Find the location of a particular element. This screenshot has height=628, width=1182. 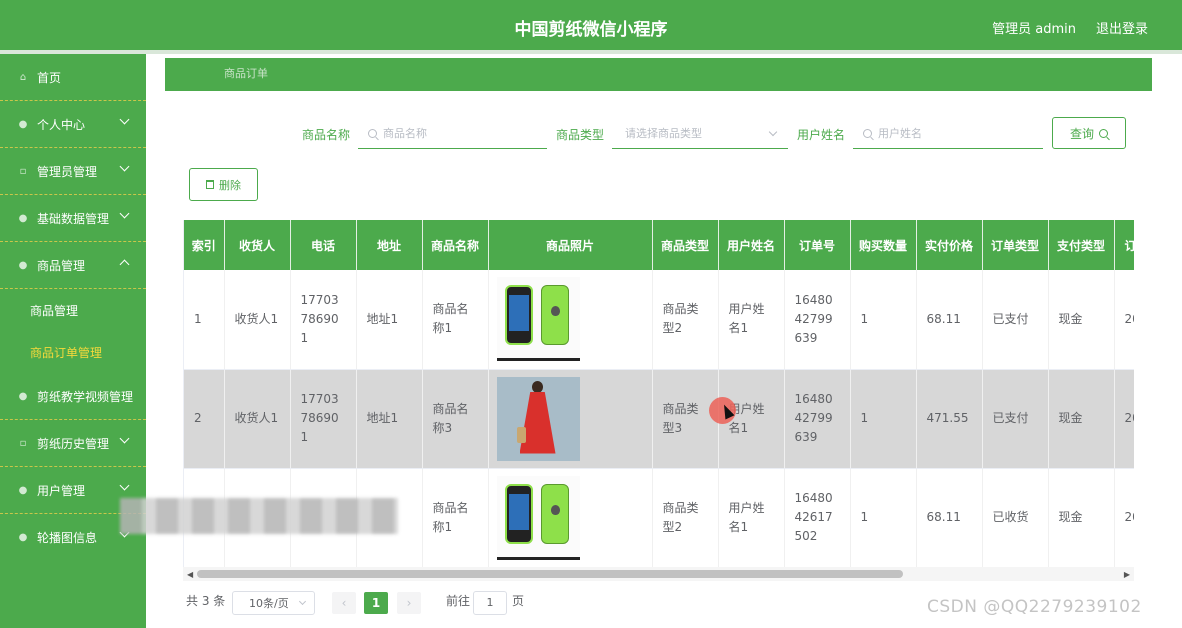

carousel-icon: ● is located at coordinates (23, 537).